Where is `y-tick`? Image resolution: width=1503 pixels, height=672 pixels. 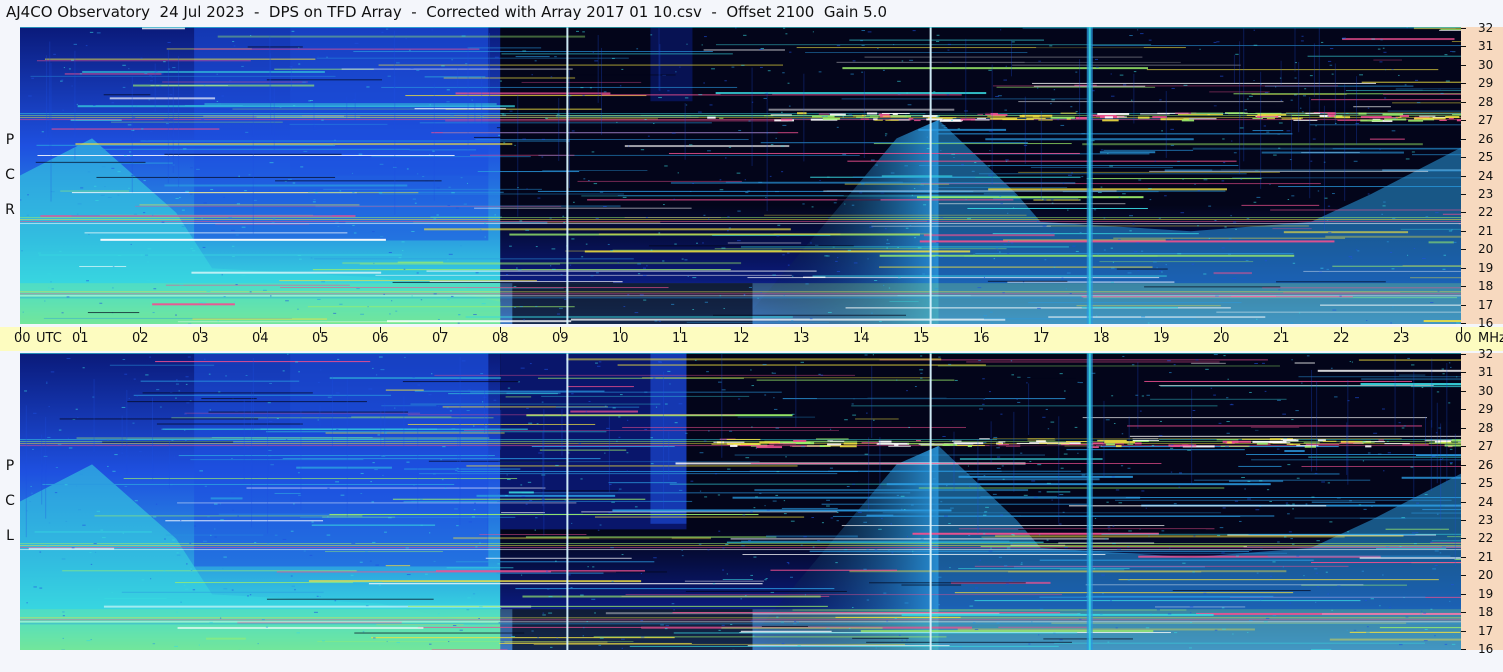 y-tick is located at coordinates (1463, 268).